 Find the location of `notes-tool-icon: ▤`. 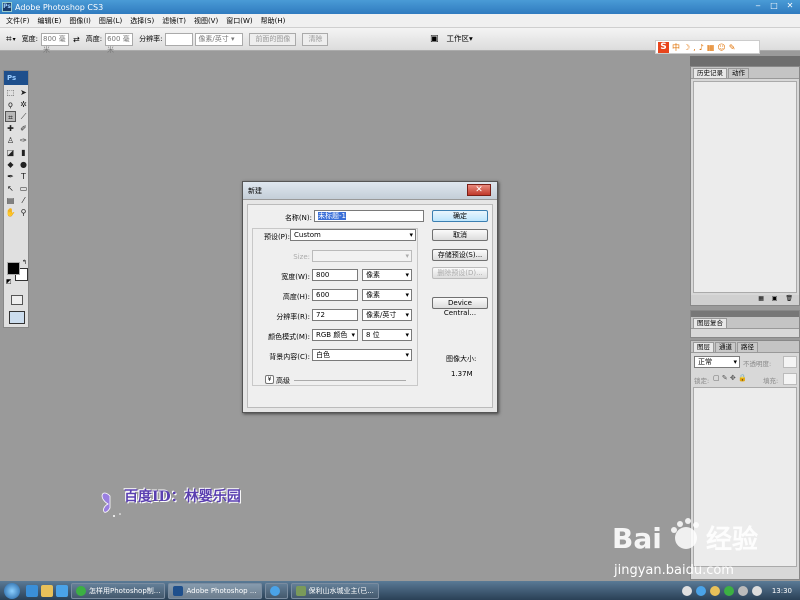

notes-tool-icon: ▤ is located at coordinates (10, 200).